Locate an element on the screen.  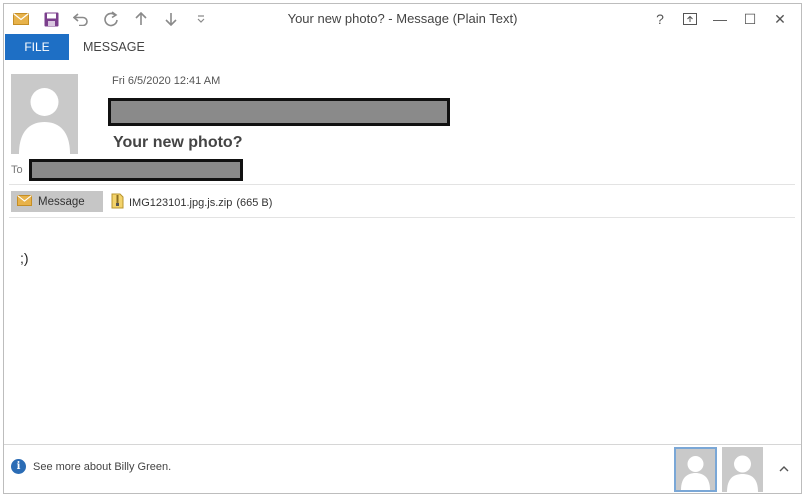
see-more-link: See more about Billy Green. is located at coordinates (102, 467).